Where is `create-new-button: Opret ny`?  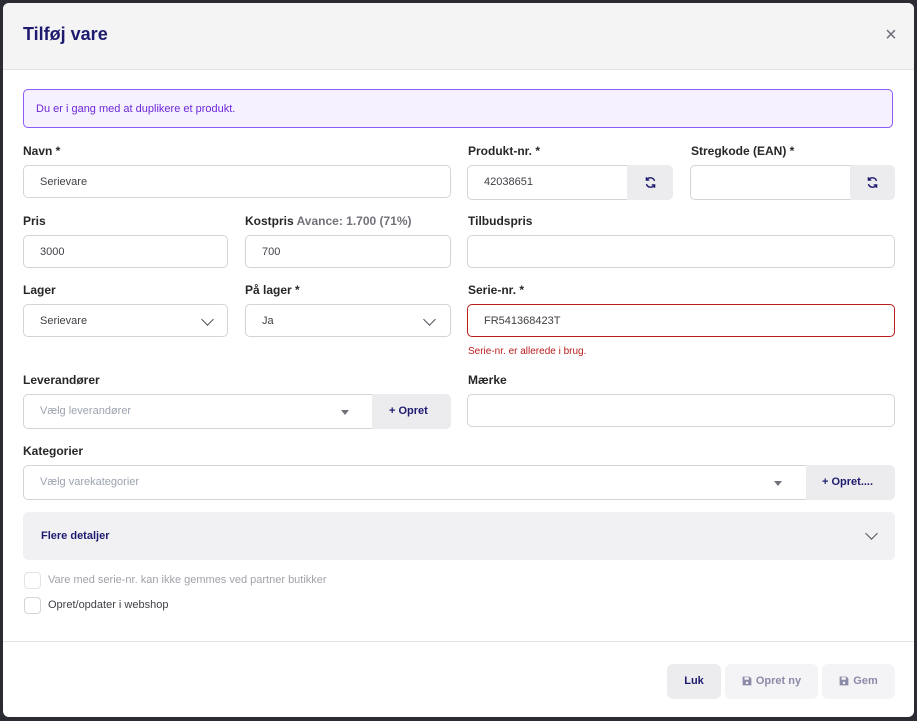
create-new-button: Opret ny is located at coordinates (771, 681).